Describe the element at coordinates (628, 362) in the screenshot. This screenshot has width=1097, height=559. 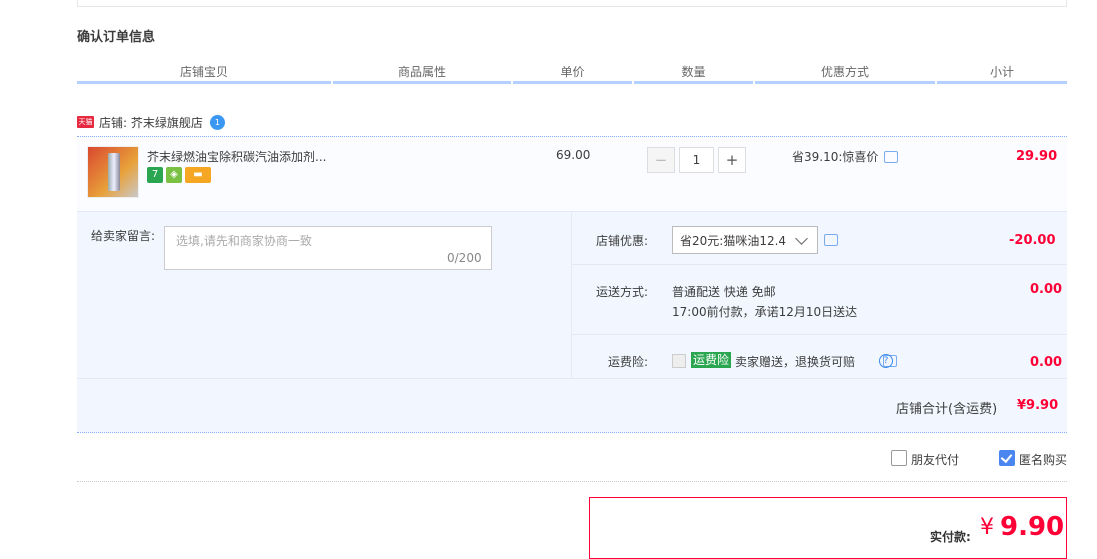
I see `insurance-label: 运费险:` at that location.